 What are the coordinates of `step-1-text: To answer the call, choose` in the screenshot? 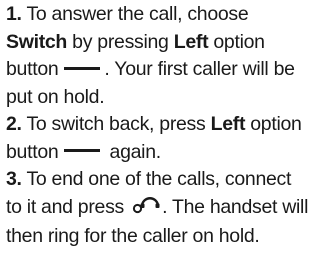 It's located at (137, 14).